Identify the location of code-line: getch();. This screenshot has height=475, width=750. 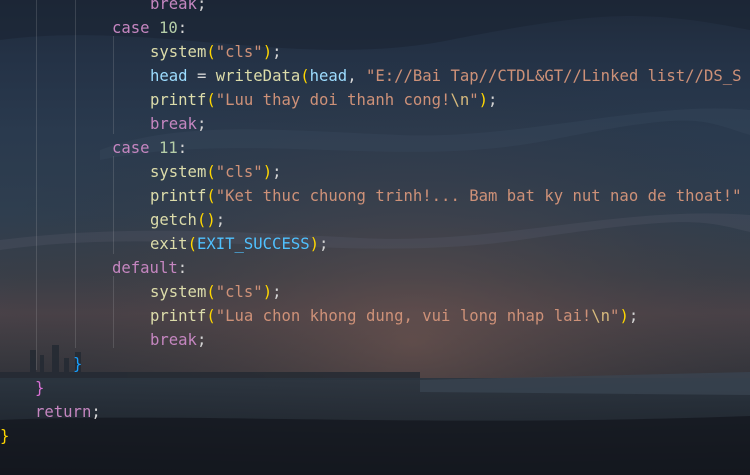
(187, 220).